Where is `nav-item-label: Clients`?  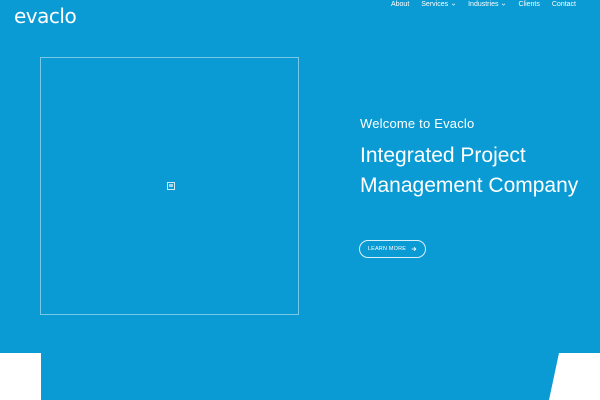 nav-item-label: Clients is located at coordinates (529, 4).